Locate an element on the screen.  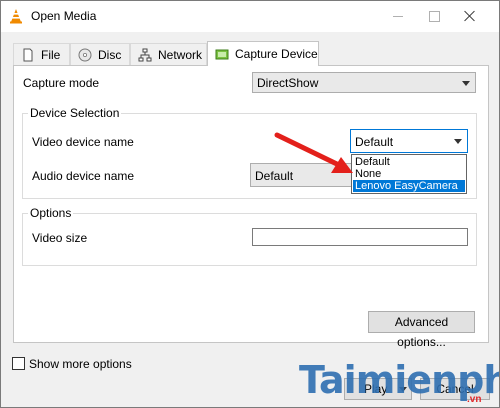
close-button is located at coordinates (470, 16).